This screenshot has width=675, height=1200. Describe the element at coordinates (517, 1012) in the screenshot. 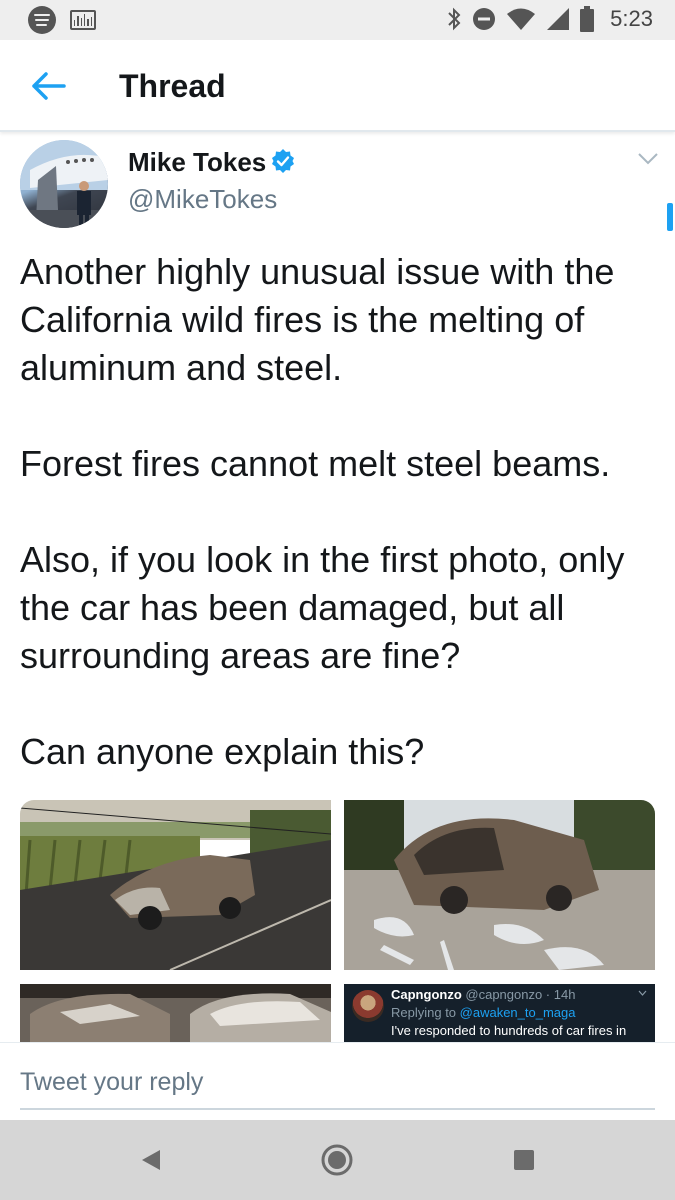

I see `screenshot-replying-handle: @awaken_to_maga` at that location.